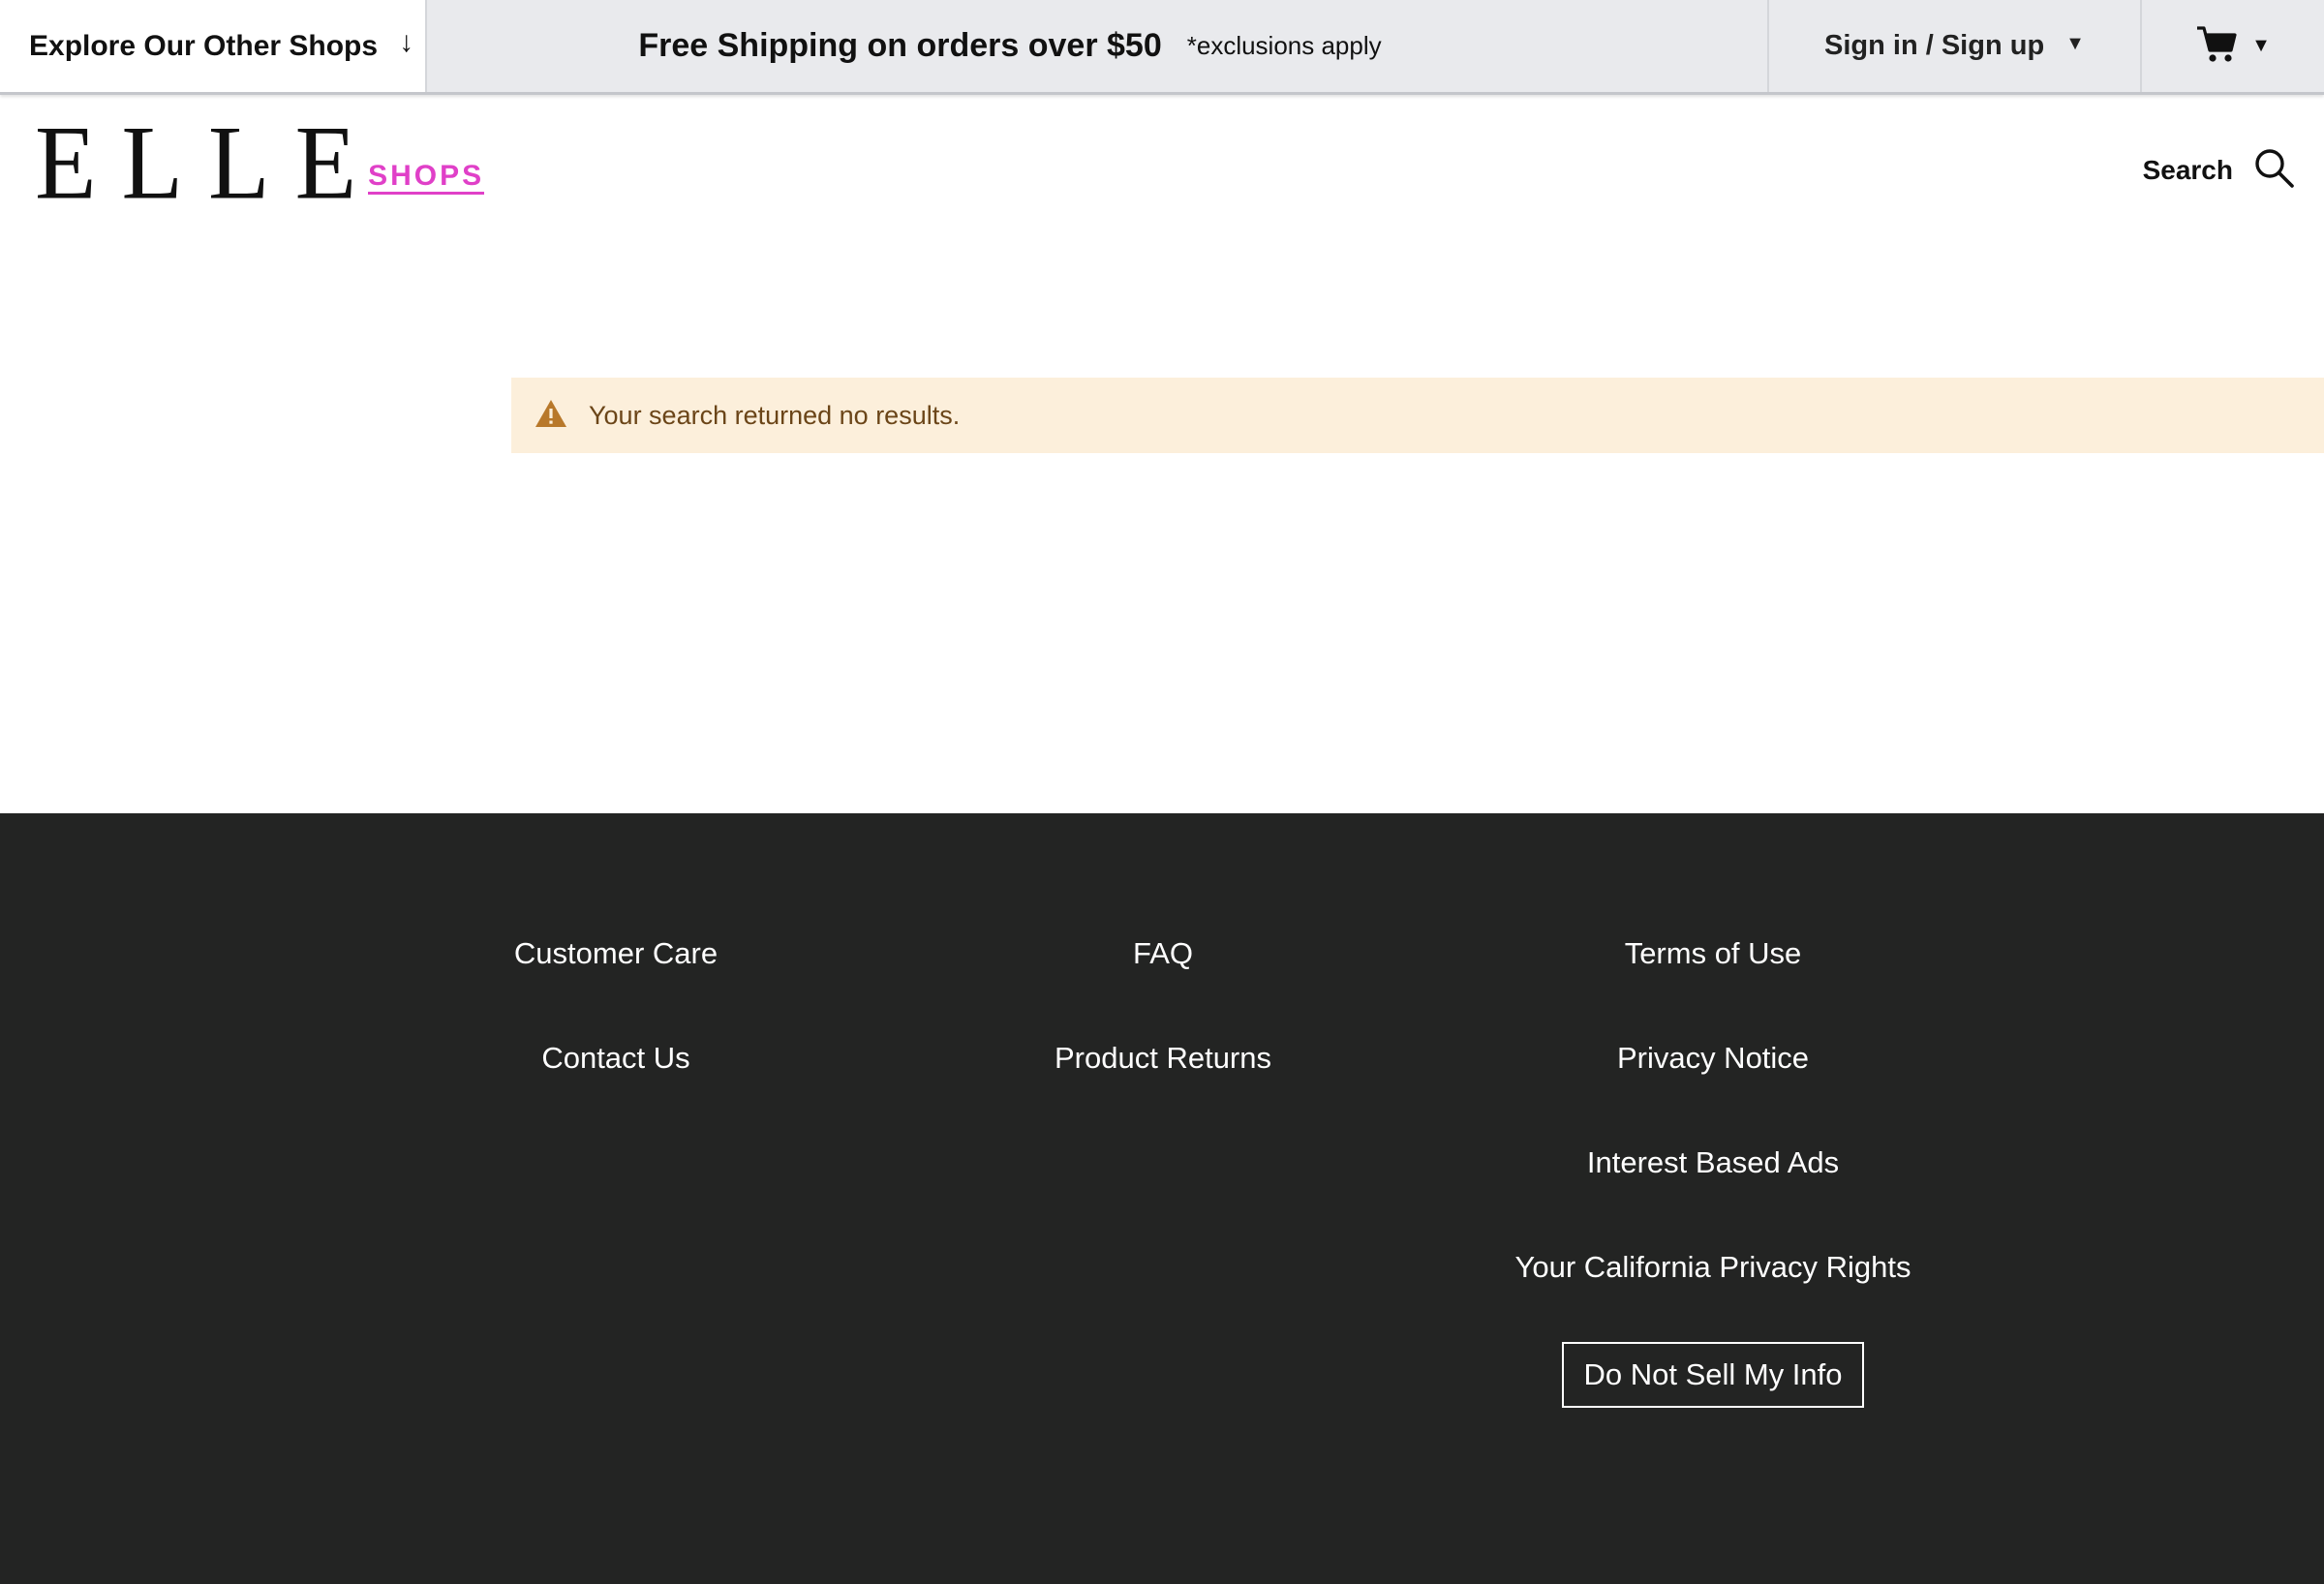  Describe the element at coordinates (1163, 1097) in the screenshot. I see `footer-link-product-returns: Product Returns` at that location.